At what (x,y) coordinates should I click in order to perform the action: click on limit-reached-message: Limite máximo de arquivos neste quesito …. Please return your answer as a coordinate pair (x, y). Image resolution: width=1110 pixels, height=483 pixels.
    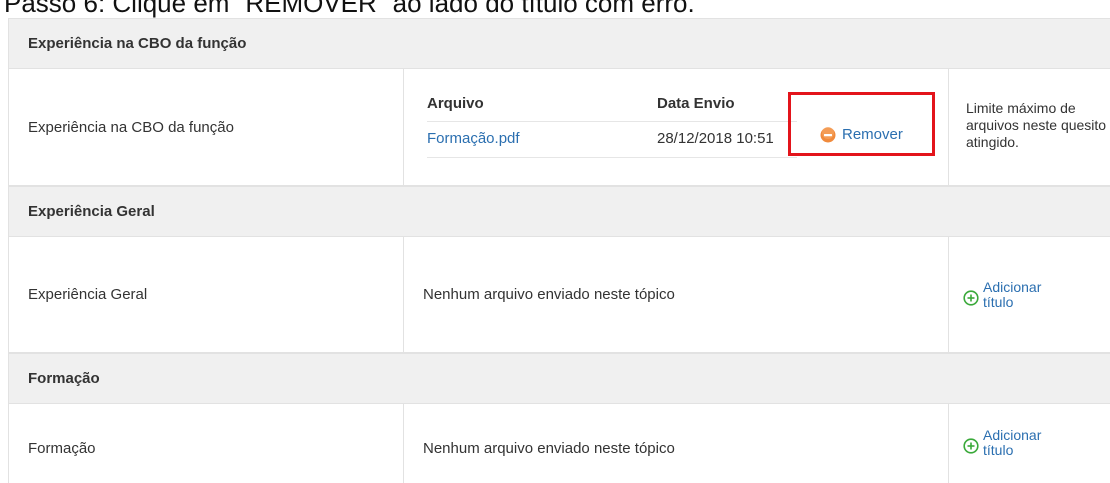
    Looking at the image, I should click on (1036, 124).